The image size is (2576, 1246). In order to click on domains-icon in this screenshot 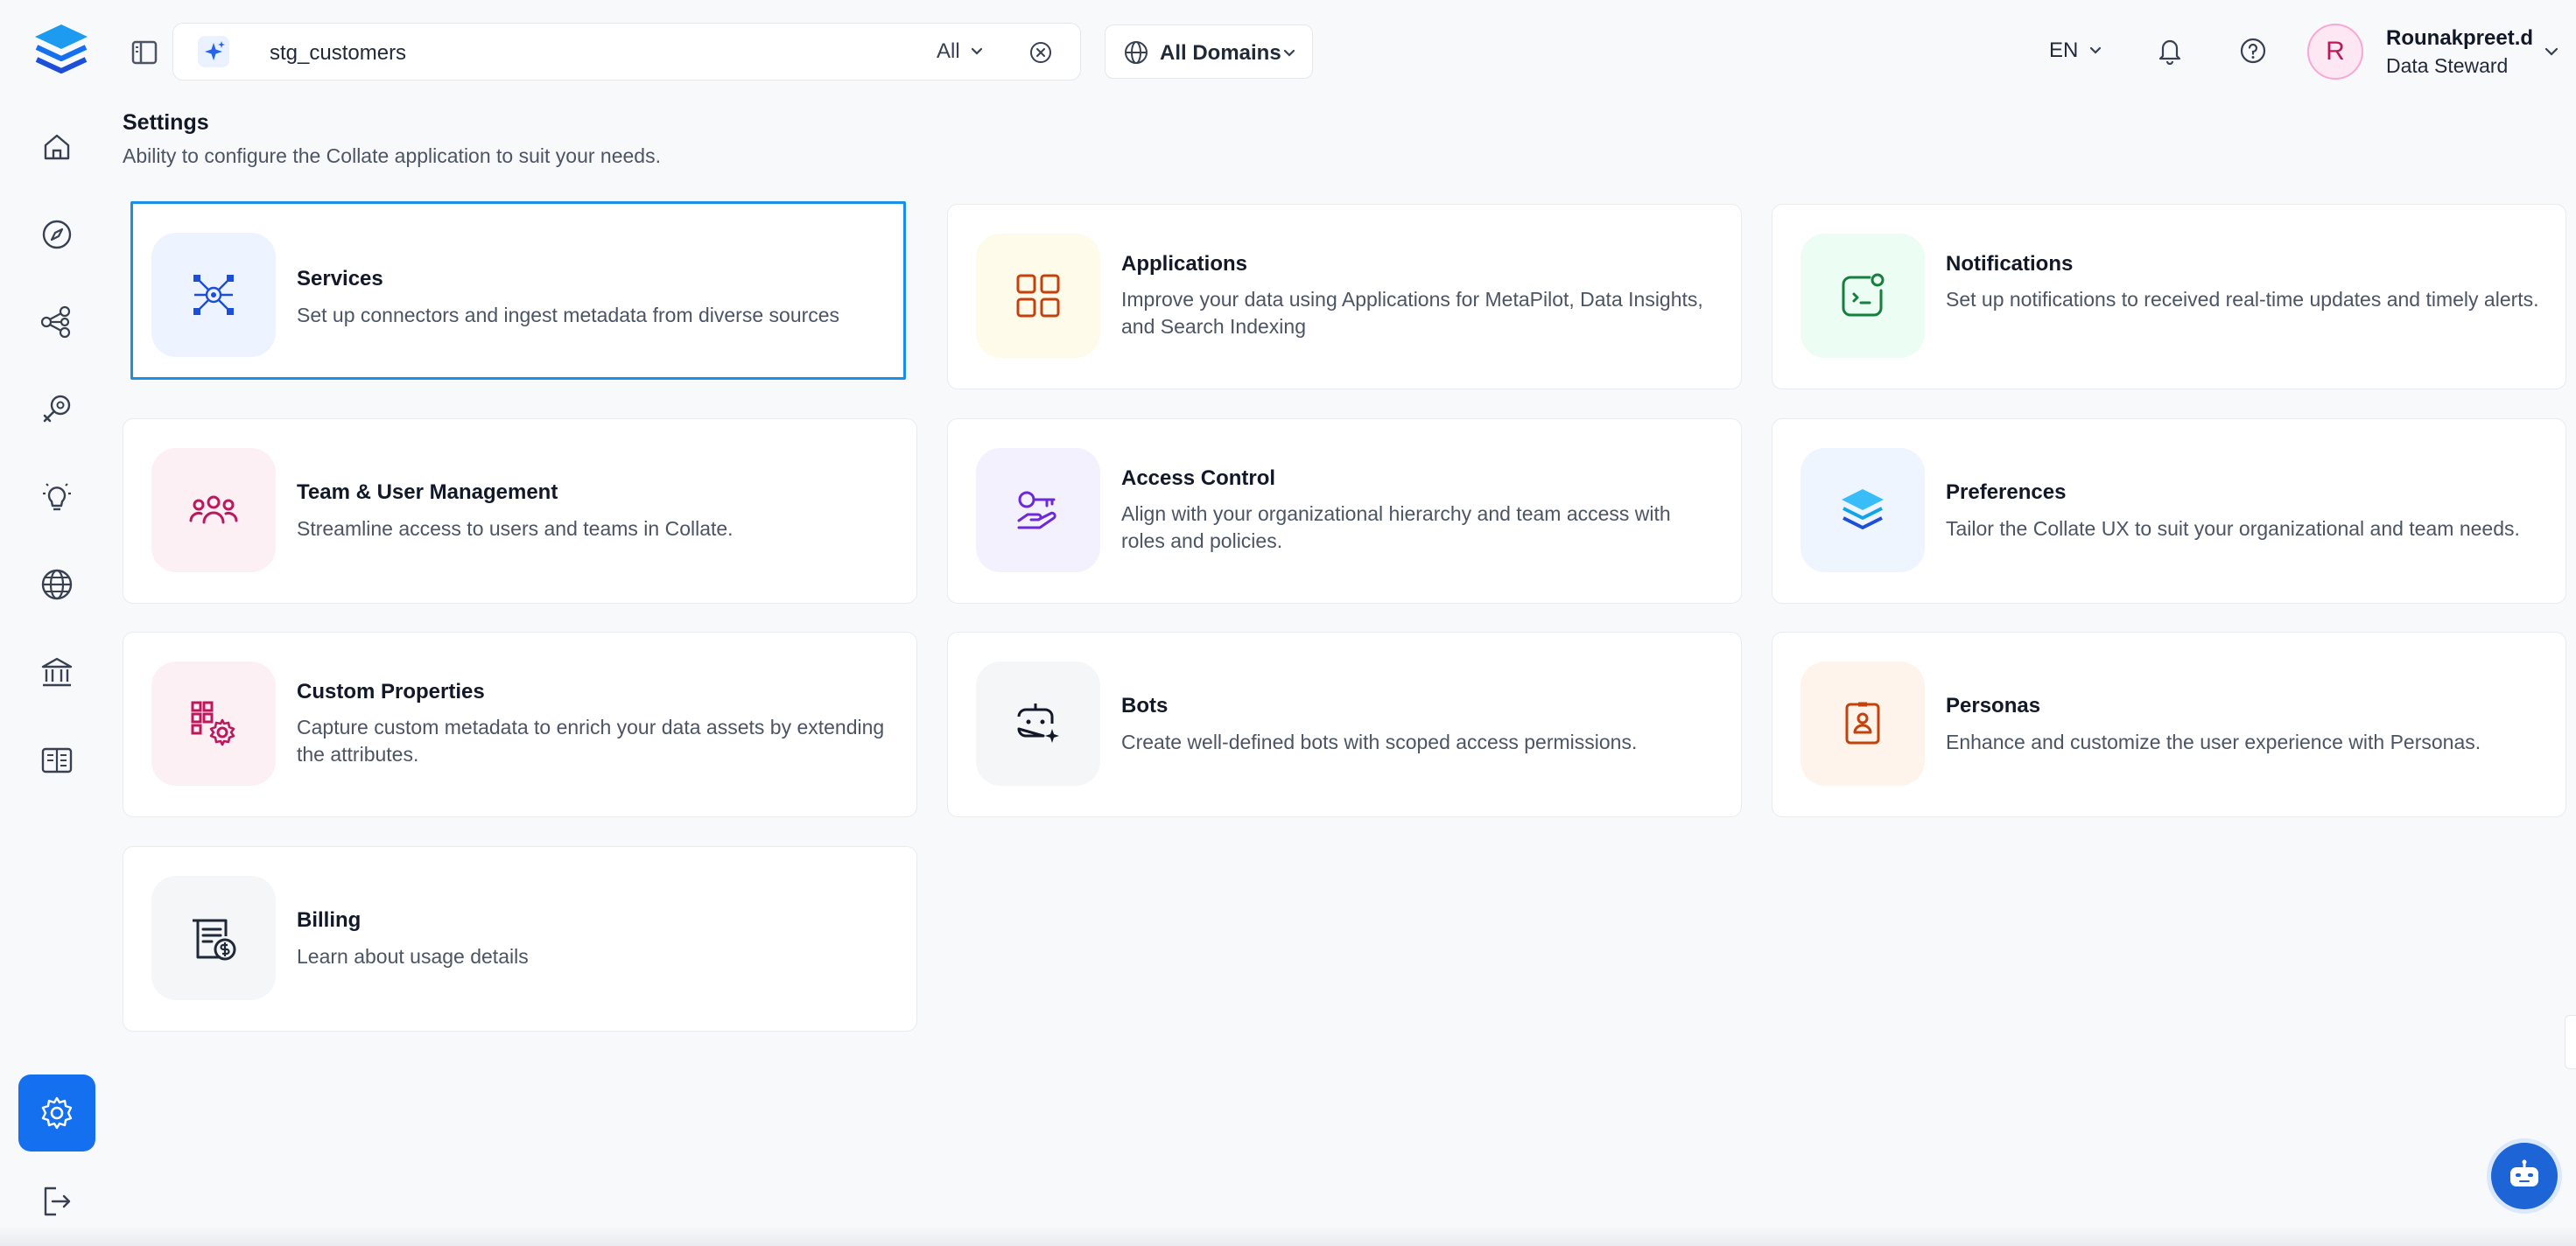, I will do `click(57, 584)`.